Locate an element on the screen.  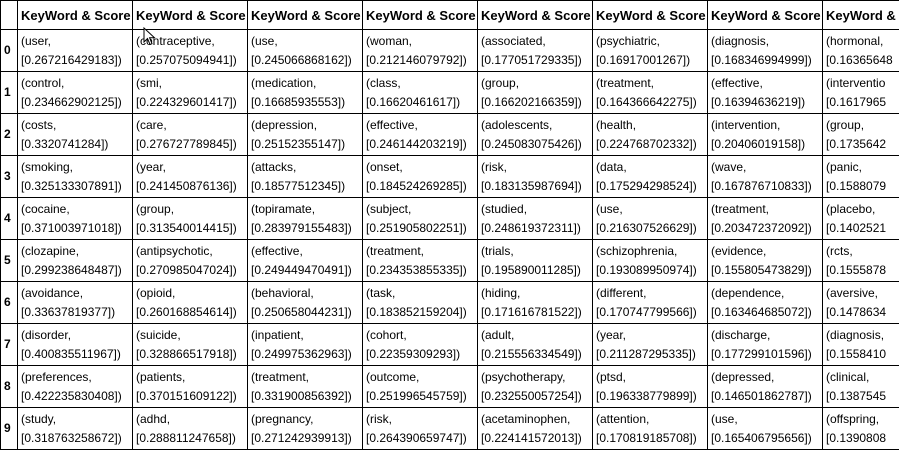
table-cell: (behavioral, [0.250658044231]) is located at coordinates (305, 302).